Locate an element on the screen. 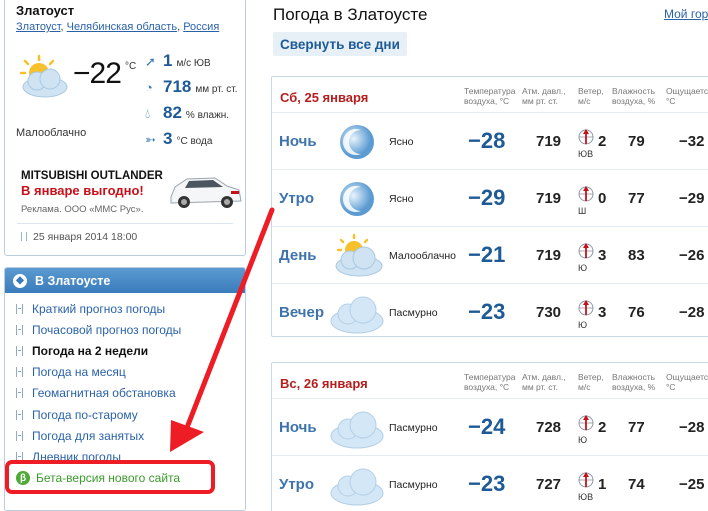  weather-description: Ясно is located at coordinates (401, 142).